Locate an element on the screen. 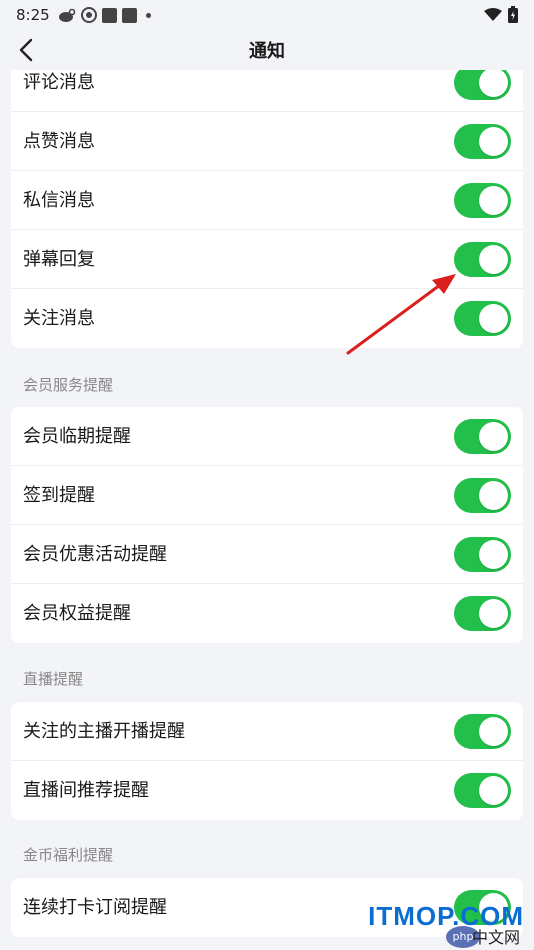 Image resolution: width=534 pixels, height=950 pixels. setting-row-followed-streamer-live: 关注的主播开播提醒 is located at coordinates (267, 731).